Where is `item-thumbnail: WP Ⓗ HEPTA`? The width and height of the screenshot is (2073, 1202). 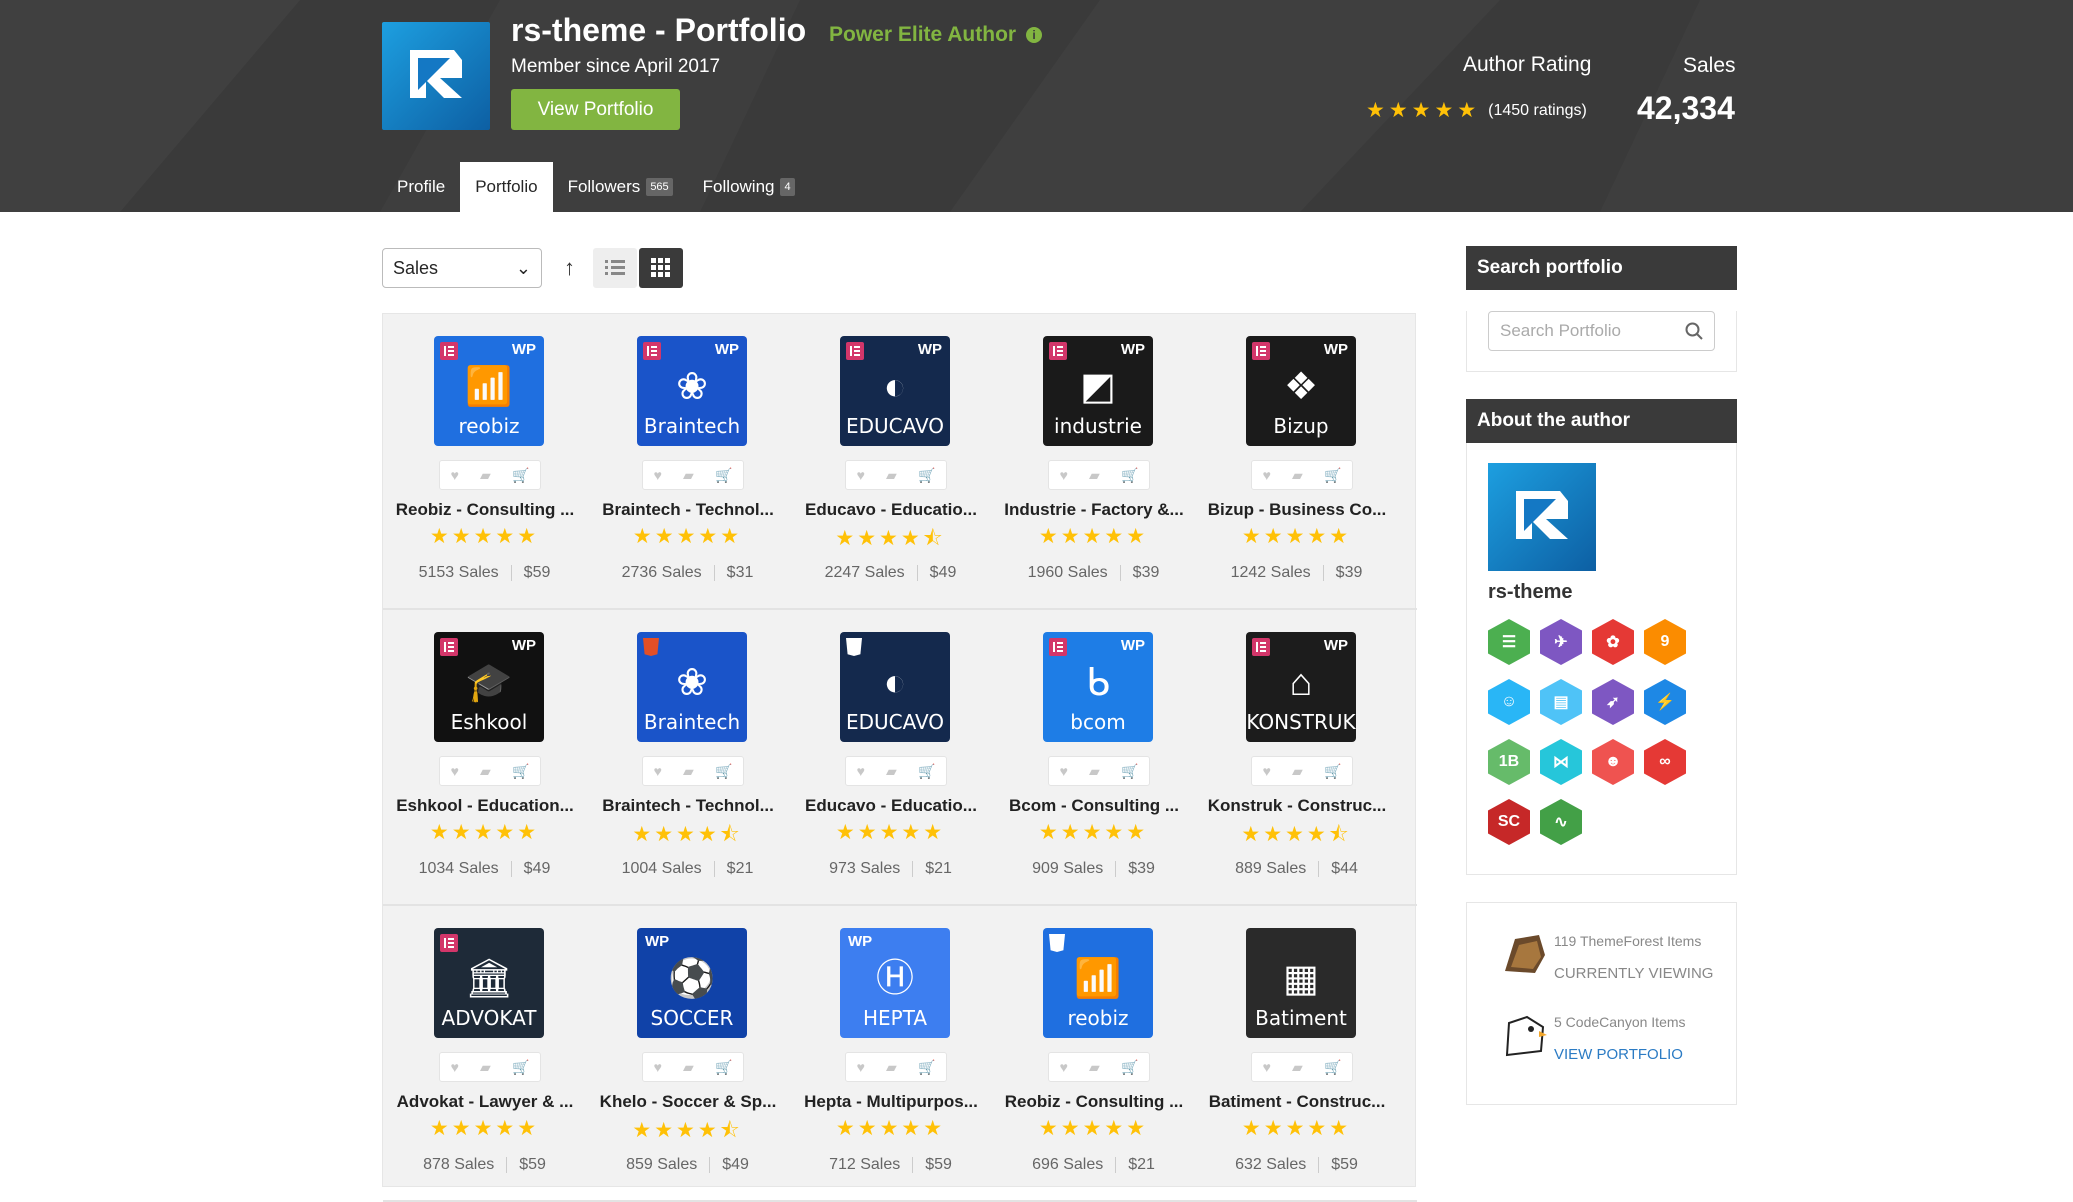 item-thumbnail: WP Ⓗ HEPTA is located at coordinates (895, 983).